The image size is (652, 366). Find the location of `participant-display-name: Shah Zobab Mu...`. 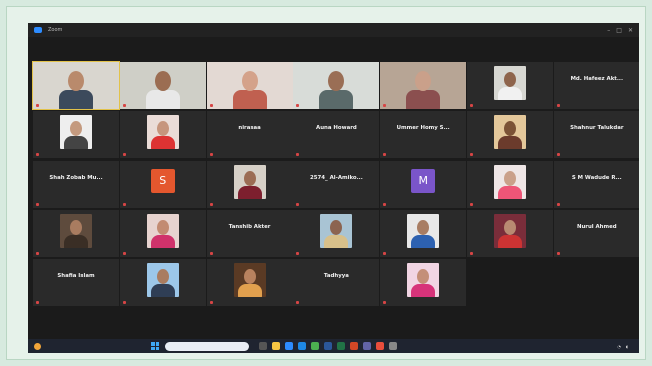

participant-display-name: Shah Zobab Mu... is located at coordinates (76, 177).